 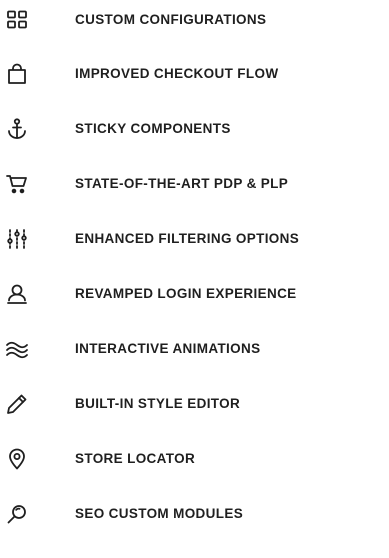 I want to click on feature-item-enhanced-filtering-options: ENHANCED FILTERING OPTIONS, so click(x=194, y=239).